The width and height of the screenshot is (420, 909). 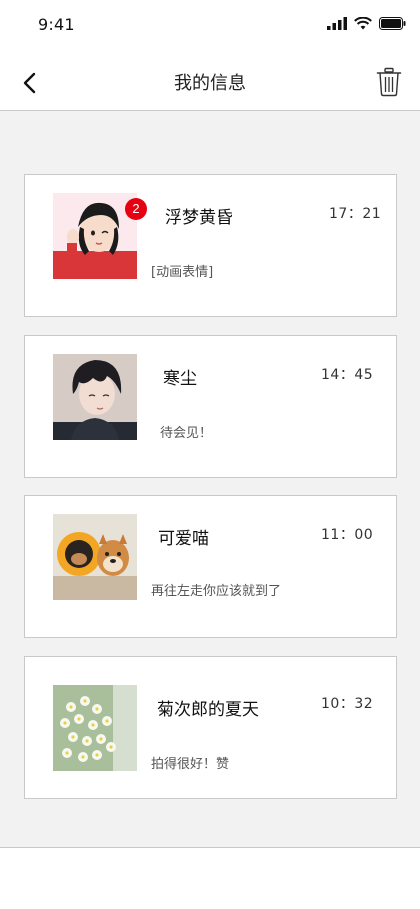 I want to click on message-time: 10：32, so click(x=347, y=704).